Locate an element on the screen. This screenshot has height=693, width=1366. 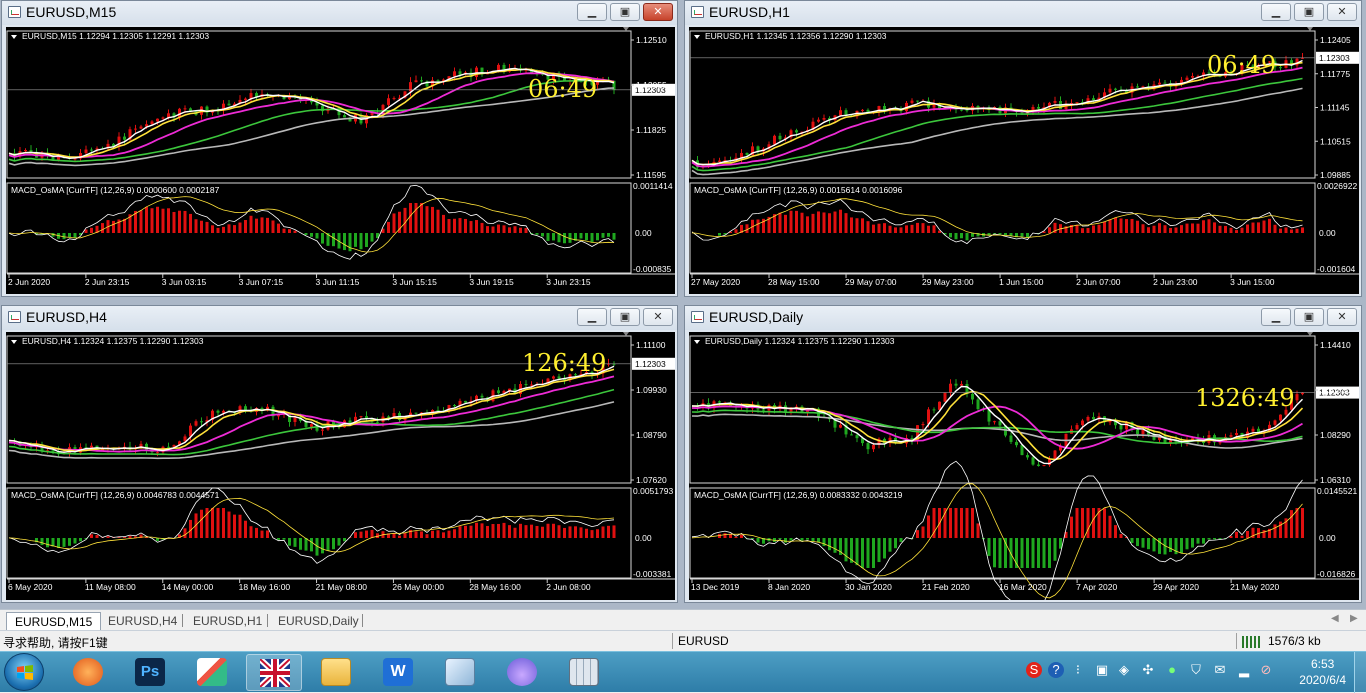
taskbar-app-cloud is located at coordinates (522, 672).